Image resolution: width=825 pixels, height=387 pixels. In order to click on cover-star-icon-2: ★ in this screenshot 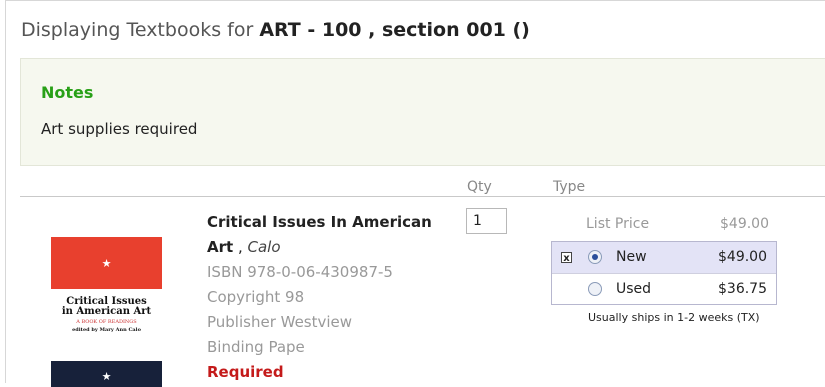, I will do `click(106, 376)`.